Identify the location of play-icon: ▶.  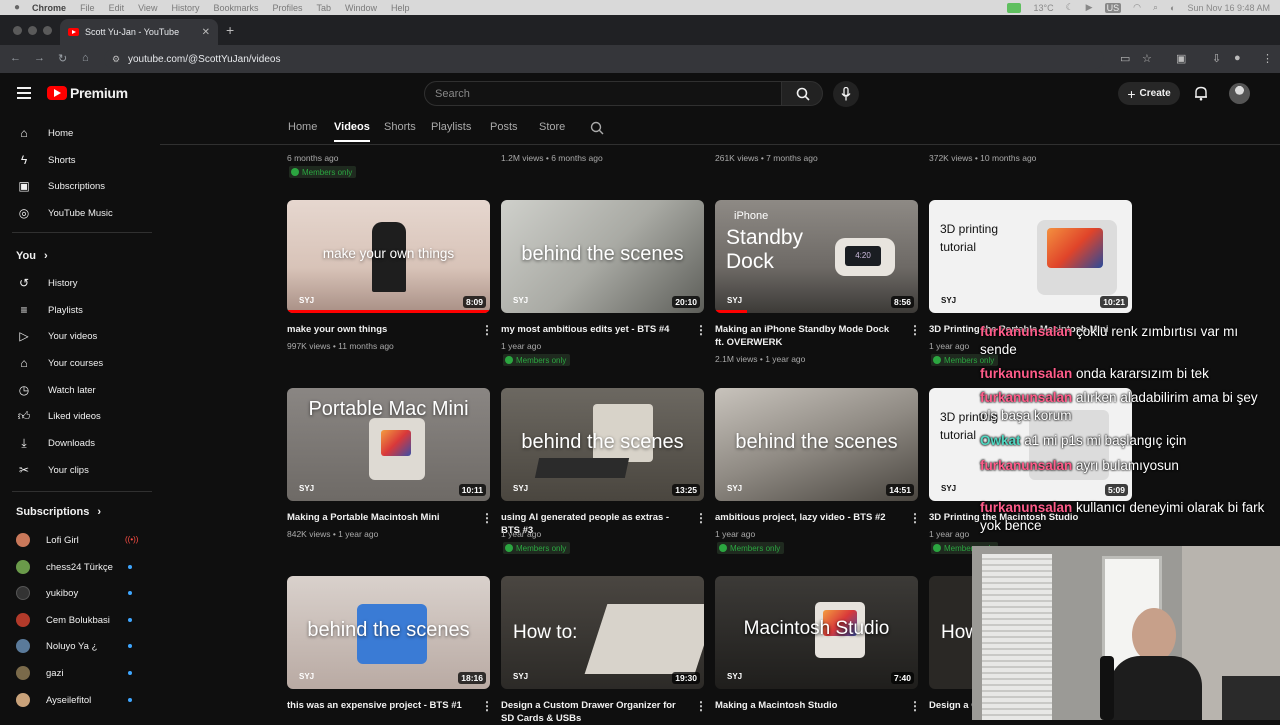
(1089, 7).